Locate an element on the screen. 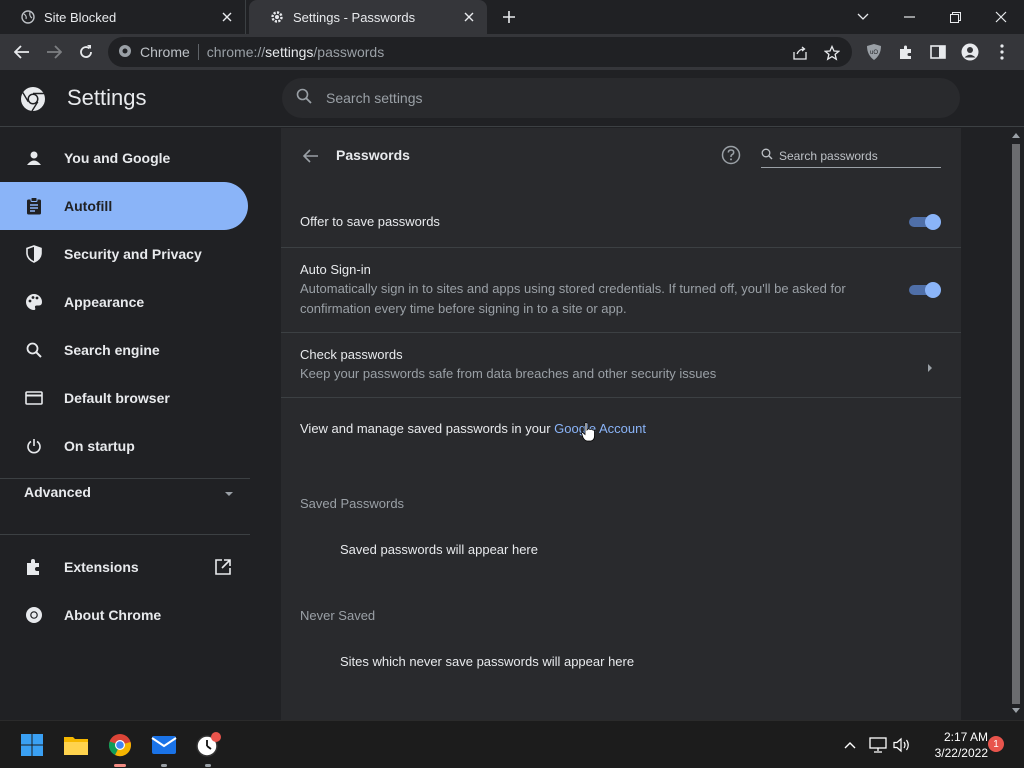 The width and height of the screenshot is (1024, 768). extensions-puzzle-icon is located at coordinates (906, 52).